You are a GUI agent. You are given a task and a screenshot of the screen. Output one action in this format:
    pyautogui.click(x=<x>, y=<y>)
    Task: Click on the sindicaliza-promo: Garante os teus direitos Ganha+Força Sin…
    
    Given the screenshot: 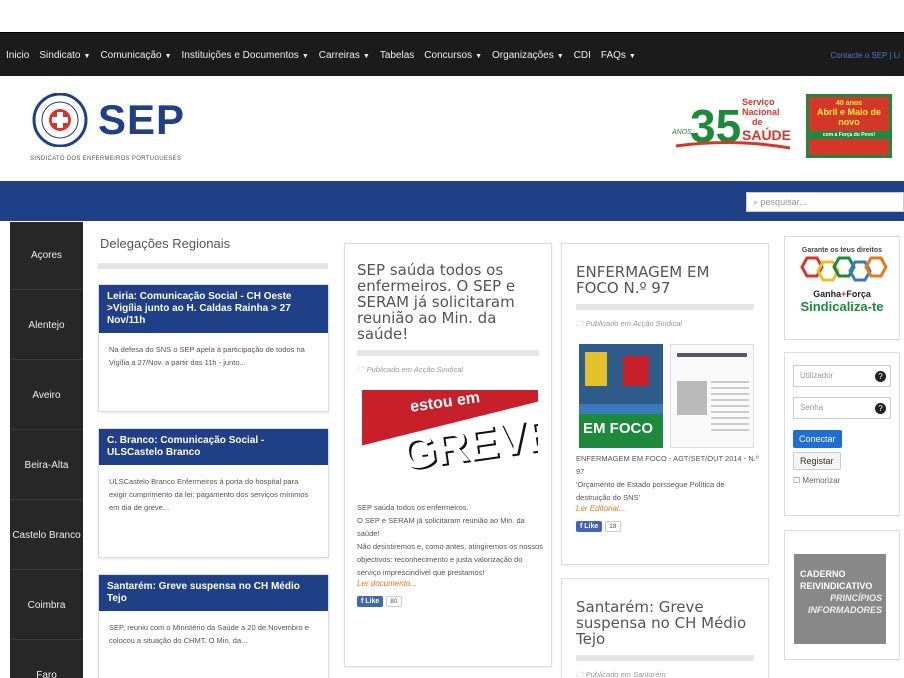 What is the action you would take?
    pyautogui.click(x=842, y=288)
    